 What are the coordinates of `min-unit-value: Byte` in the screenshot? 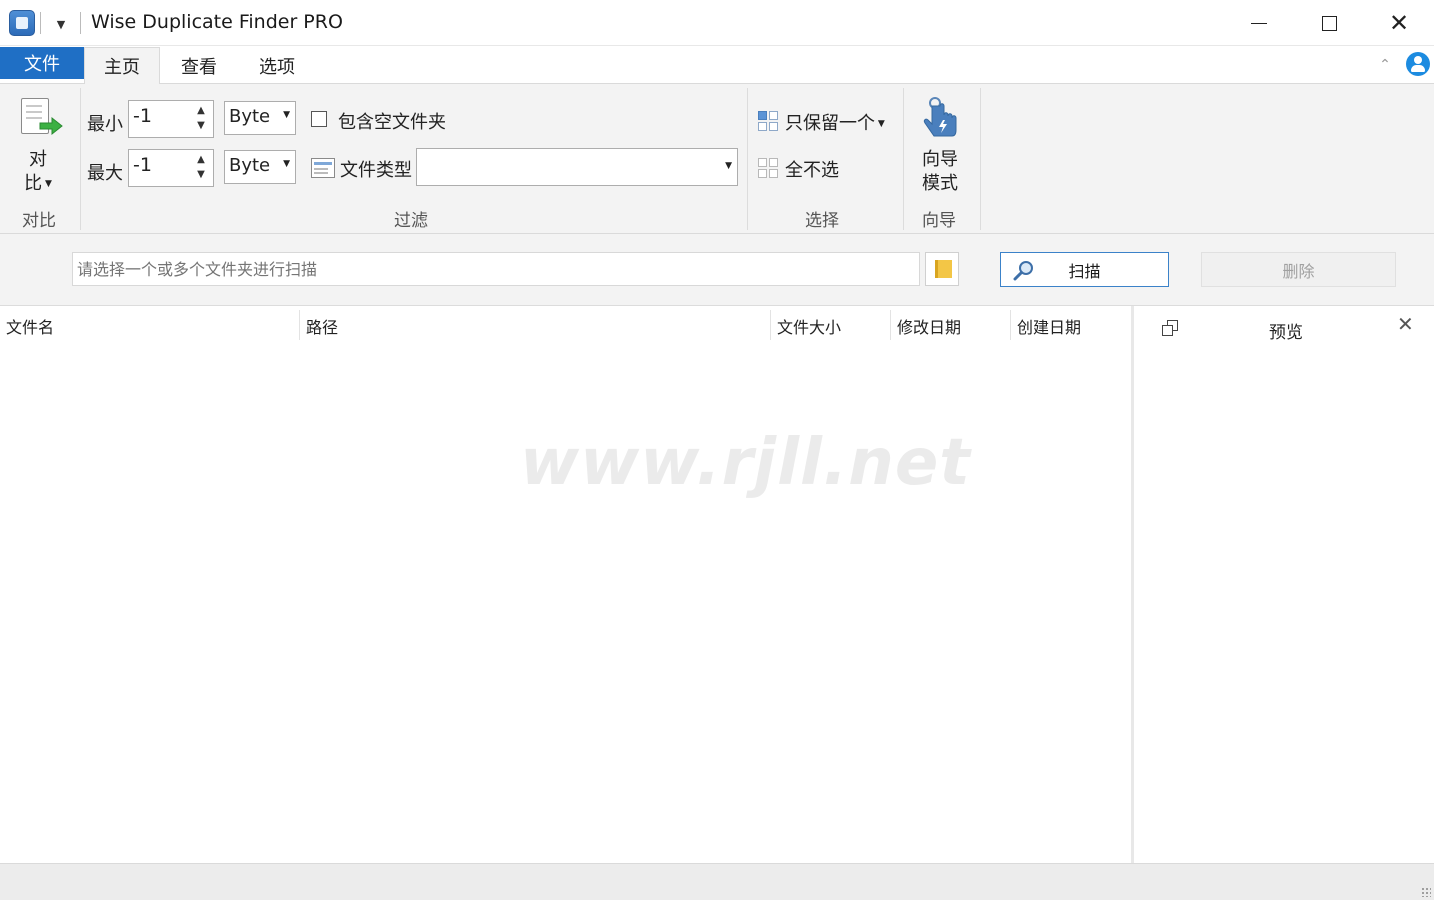 It's located at (250, 116).